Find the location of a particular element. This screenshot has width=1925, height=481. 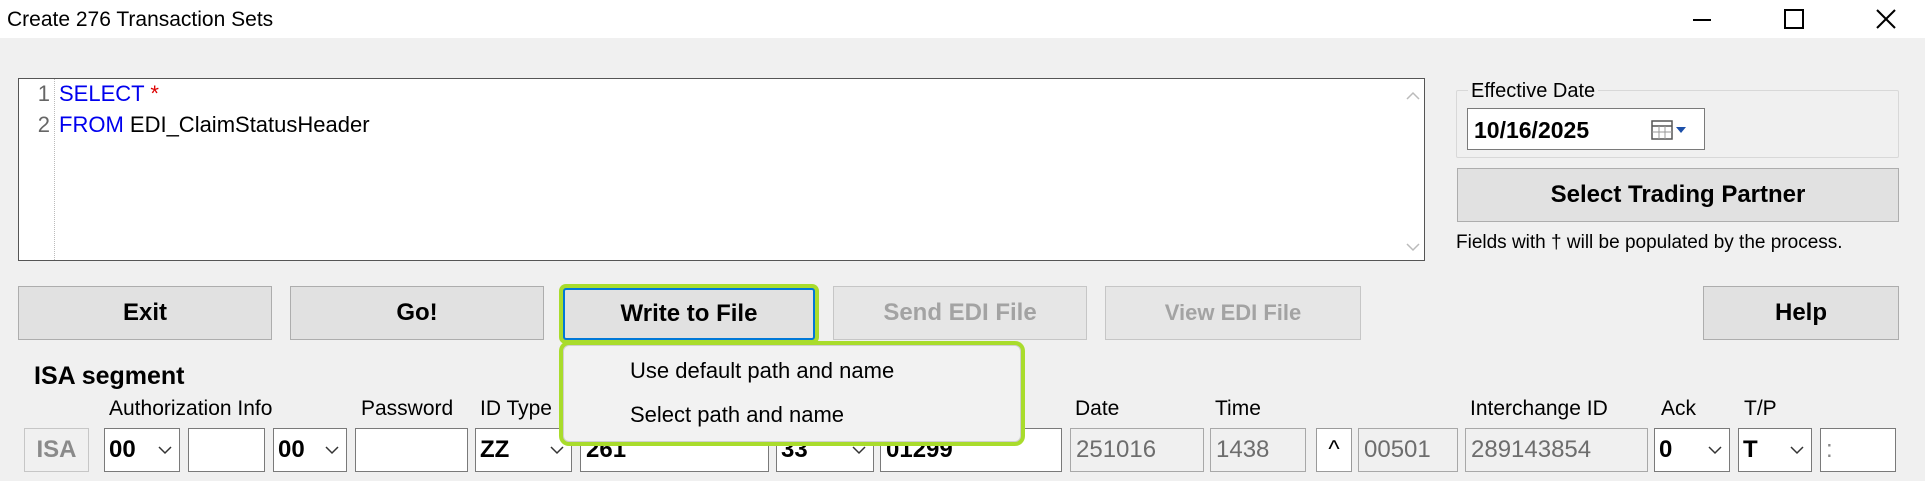

sender-id-type-value: ZZ is located at coordinates (495, 449).